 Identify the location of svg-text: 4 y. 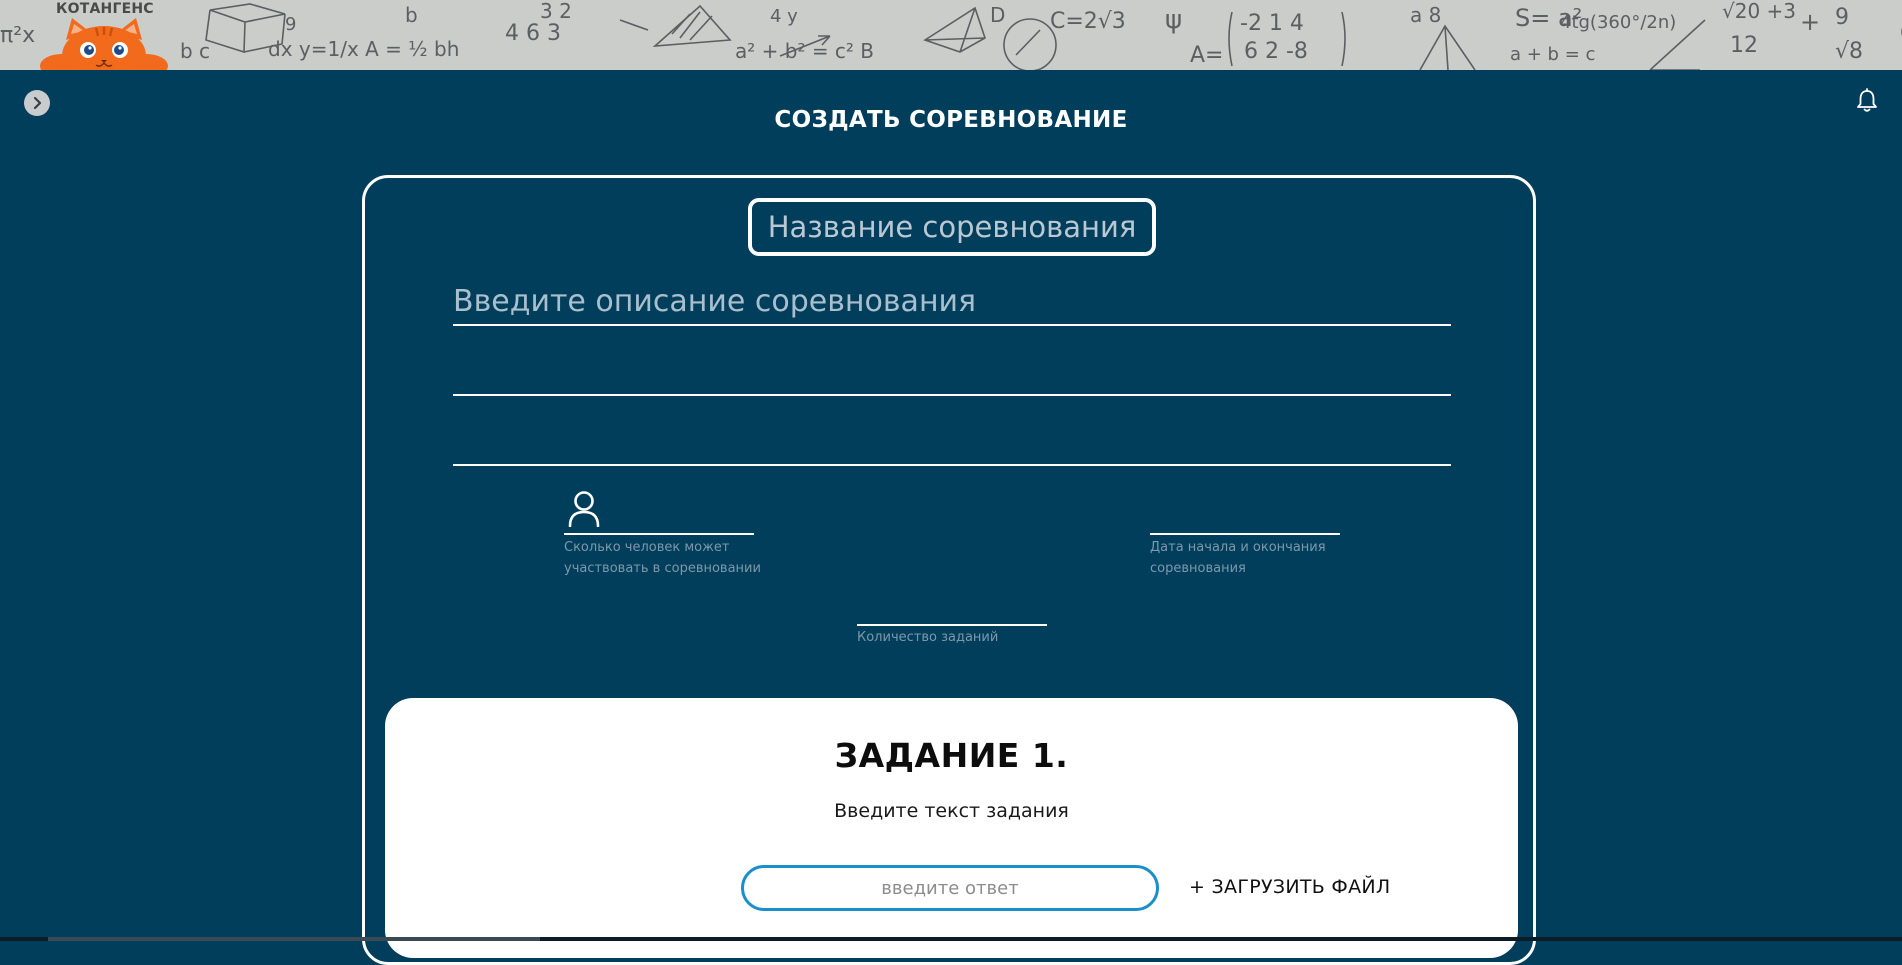
(784, 16).